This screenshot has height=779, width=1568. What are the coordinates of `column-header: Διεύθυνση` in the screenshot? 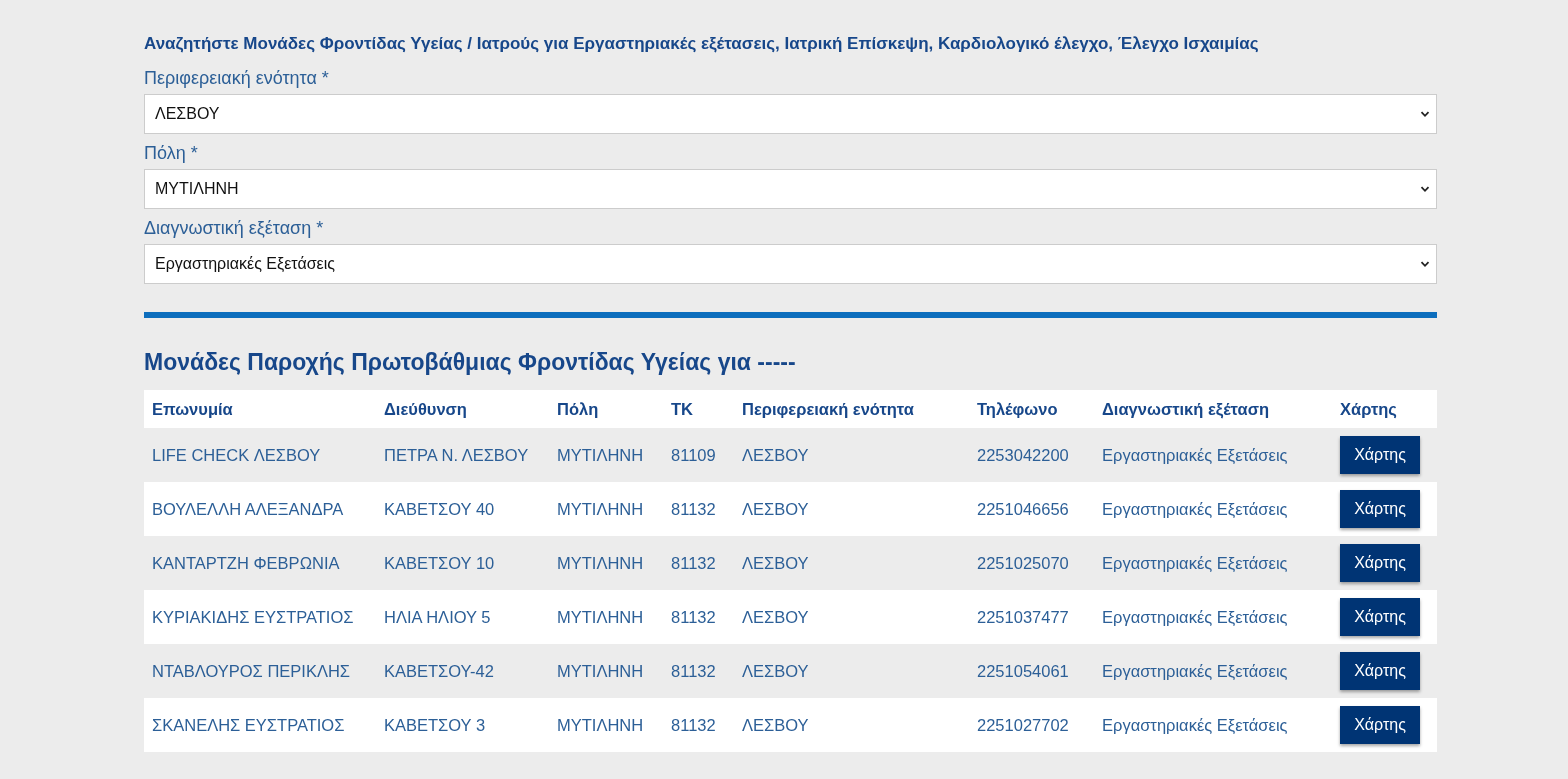 It's located at (462, 409).